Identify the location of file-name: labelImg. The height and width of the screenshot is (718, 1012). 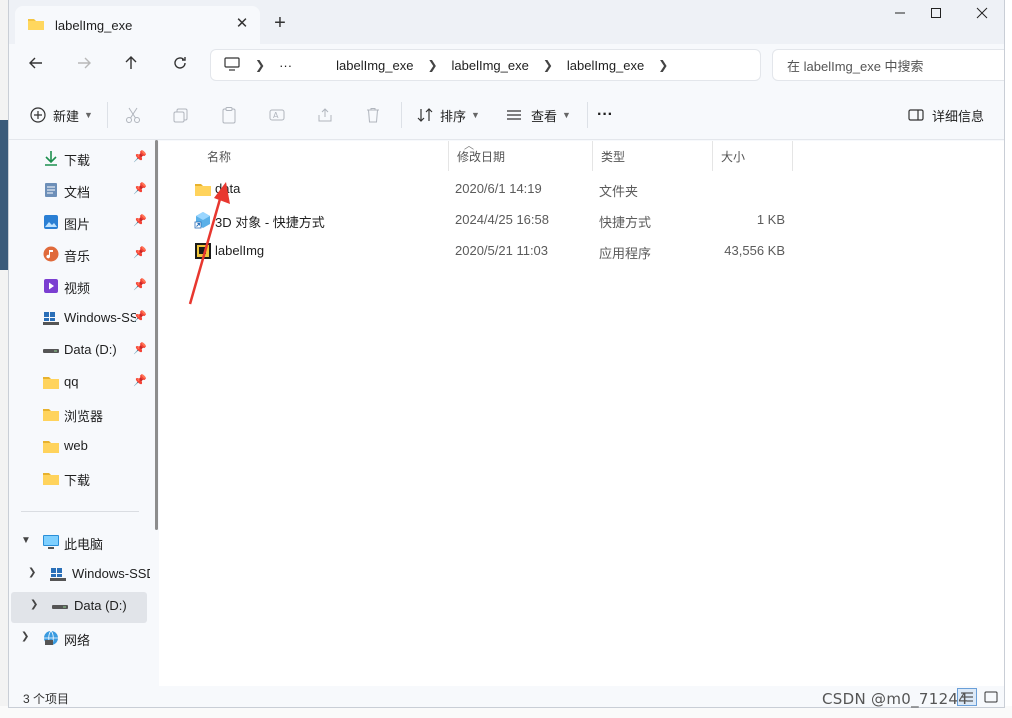
(240, 250).